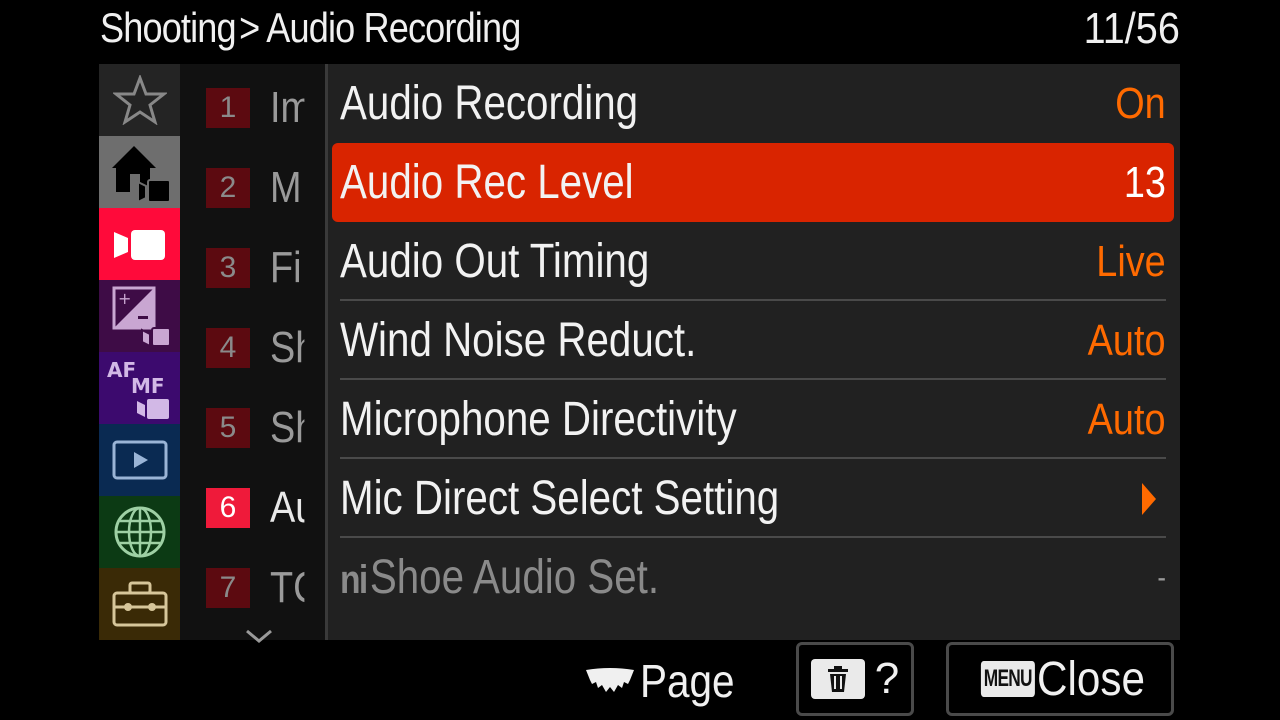 The width and height of the screenshot is (1280, 720). What do you see at coordinates (258, 267) in the screenshot?
I see `page-item-3: 3 Fi` at bounding box center [258, 267].